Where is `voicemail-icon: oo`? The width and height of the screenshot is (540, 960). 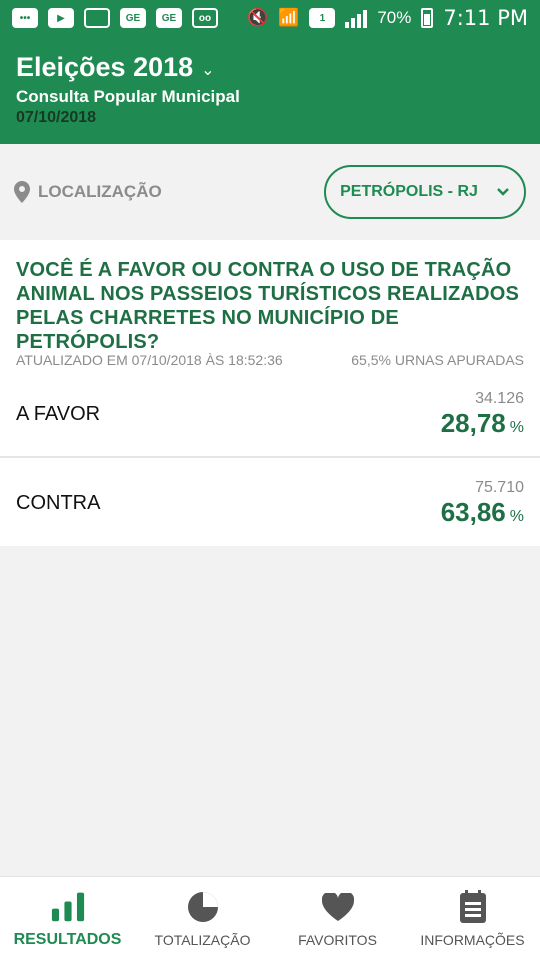
voicemail-icon: oo is located at coordinates (205, 18).